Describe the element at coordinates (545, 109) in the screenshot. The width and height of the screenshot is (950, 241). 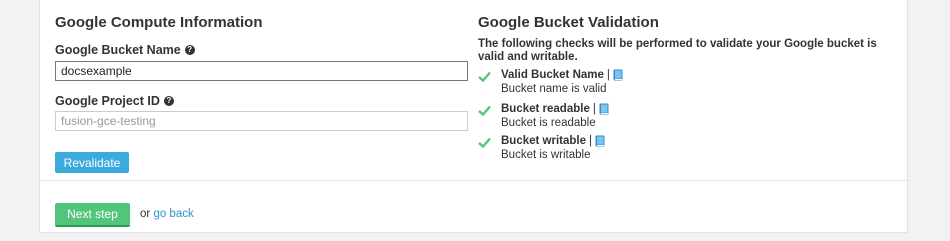
I see `check-title-text: Bucket readable` at that location.